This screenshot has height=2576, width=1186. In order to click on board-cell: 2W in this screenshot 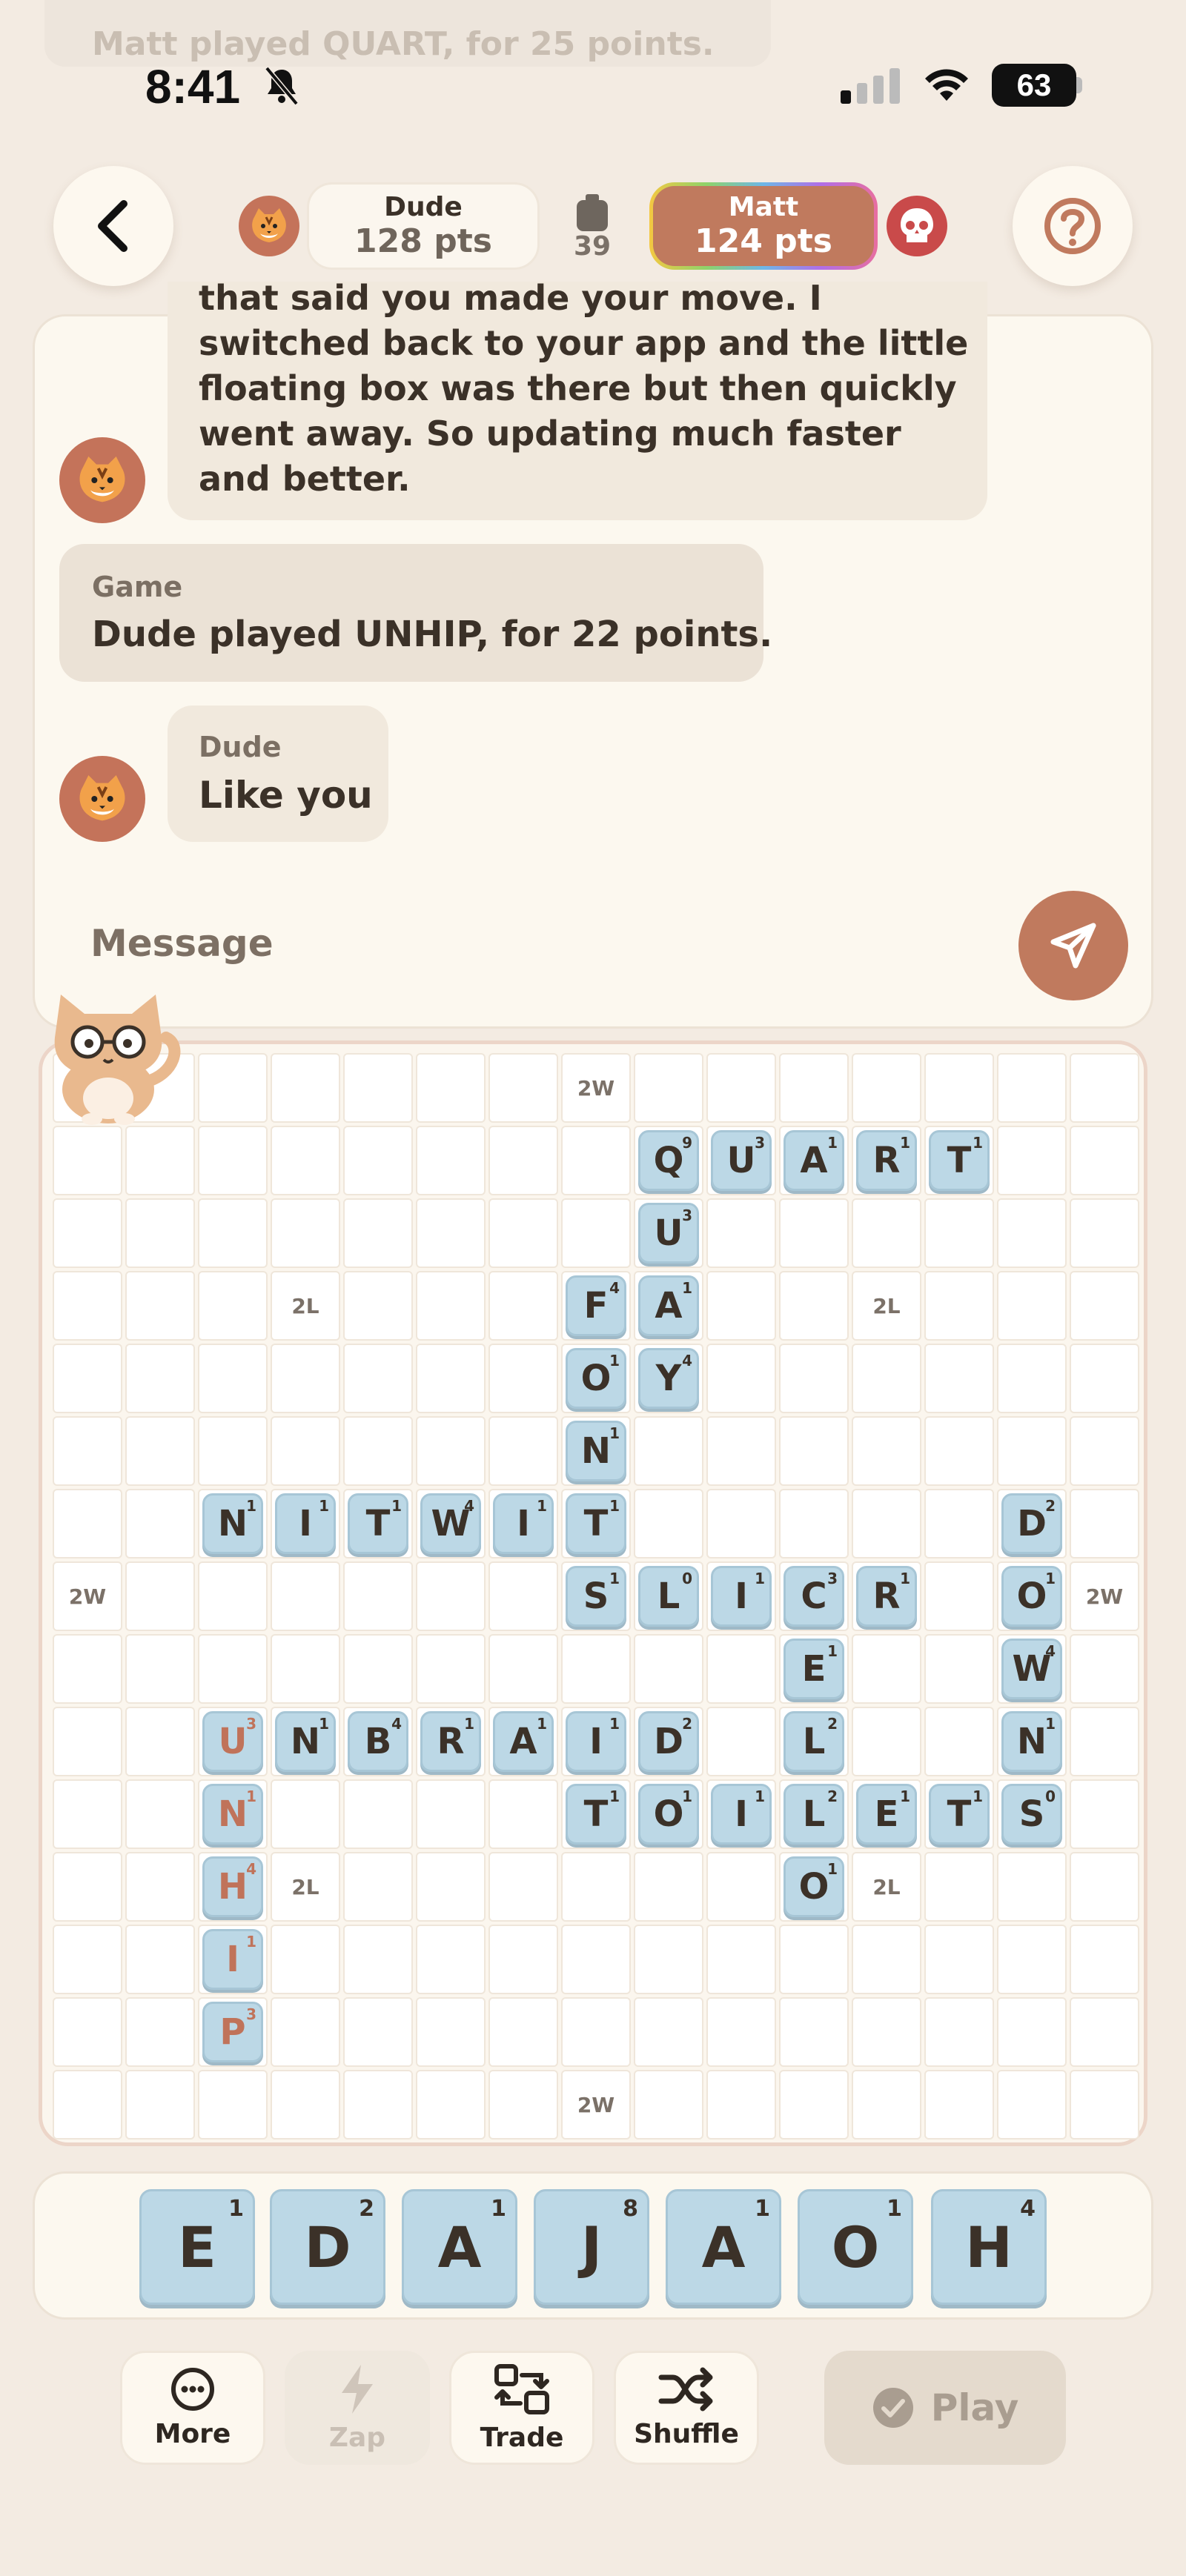, I will do `click(1104, 1596)`.